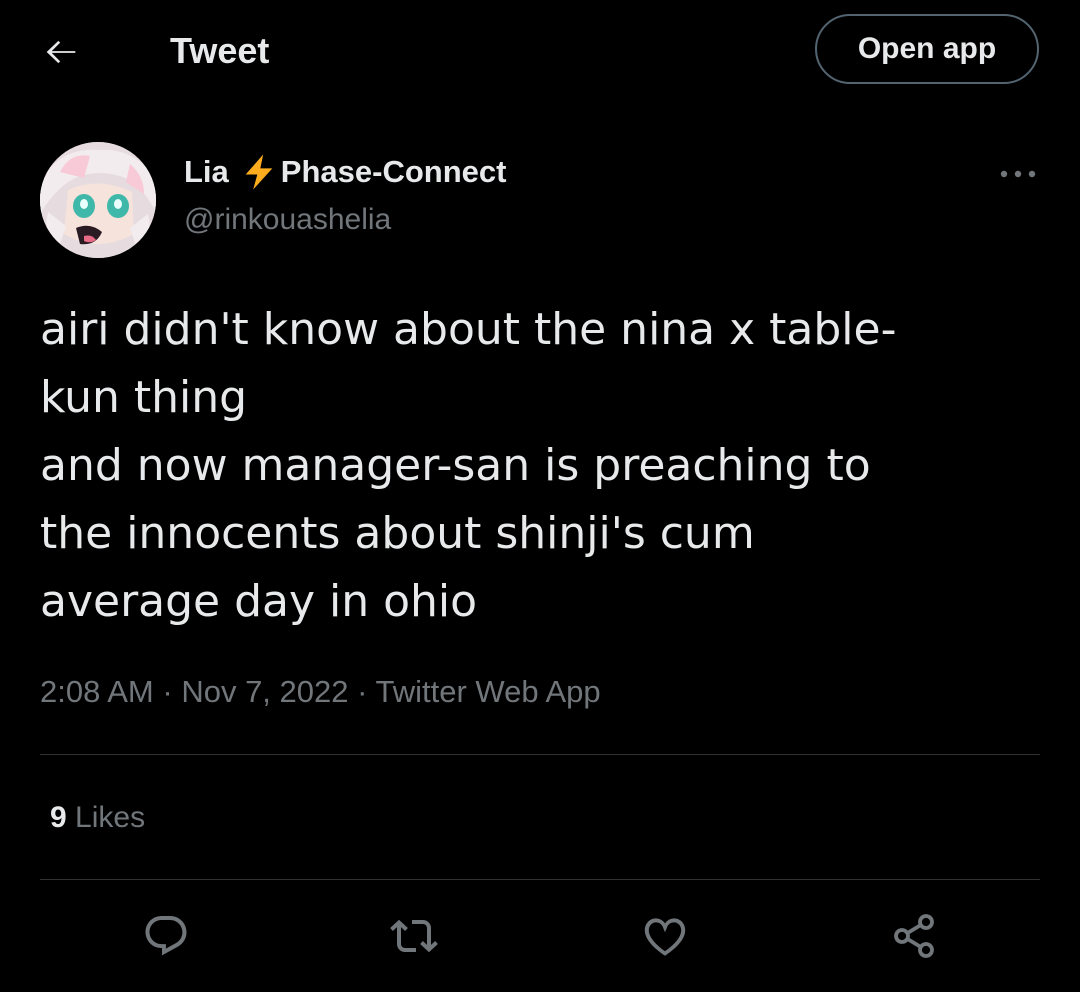  I want to click on back-button, so click(62, 52).